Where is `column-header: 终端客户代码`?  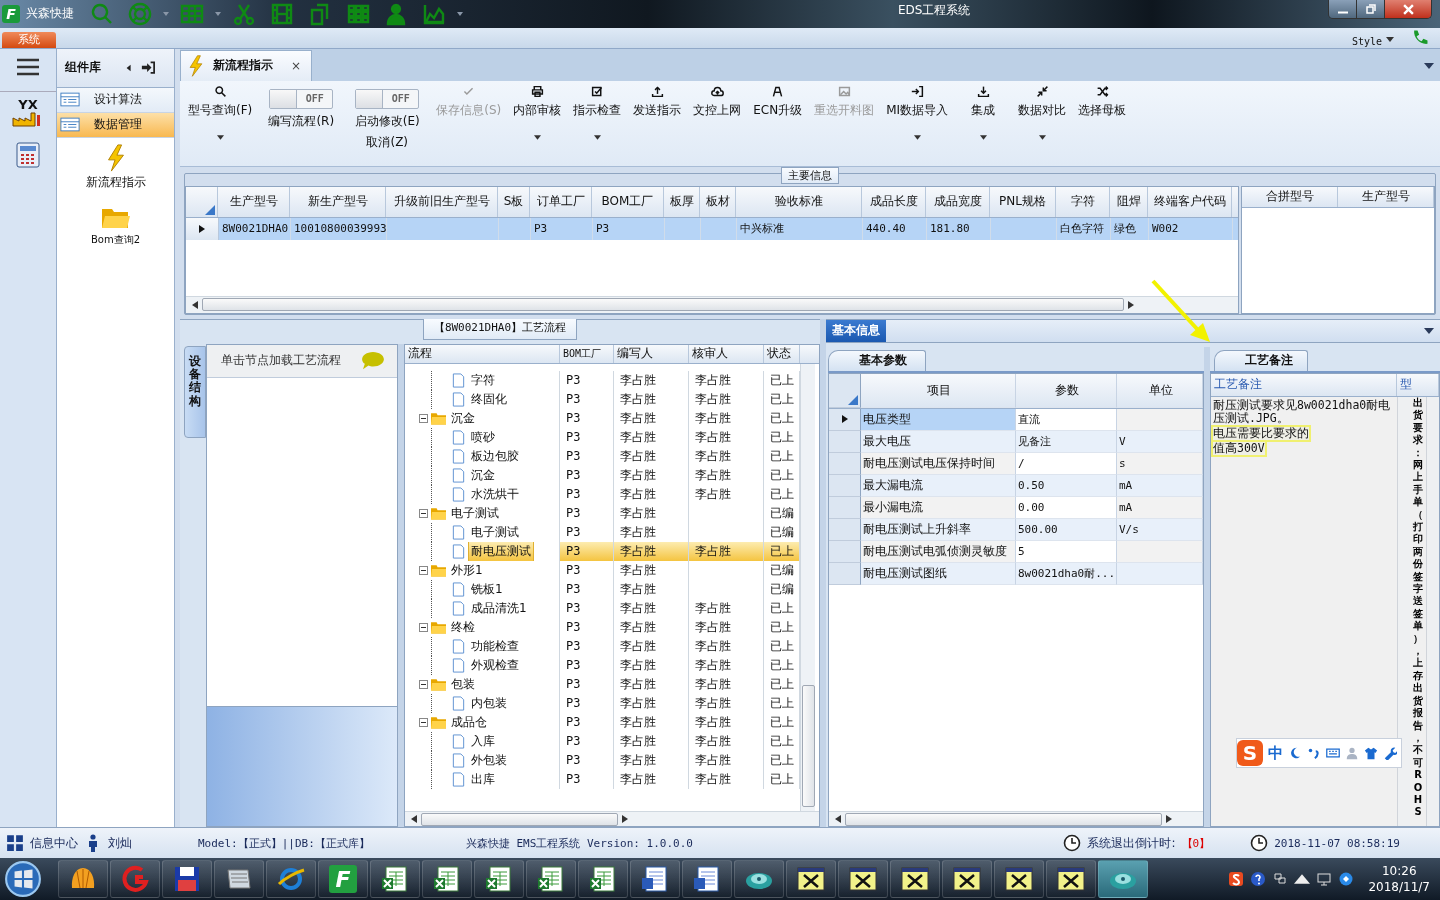
column-header: 终端客户代码 is located at coordinates (1190, 201).